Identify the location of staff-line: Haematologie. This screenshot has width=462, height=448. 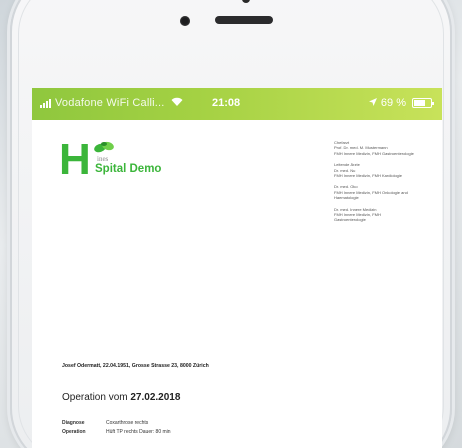
(346, 198).